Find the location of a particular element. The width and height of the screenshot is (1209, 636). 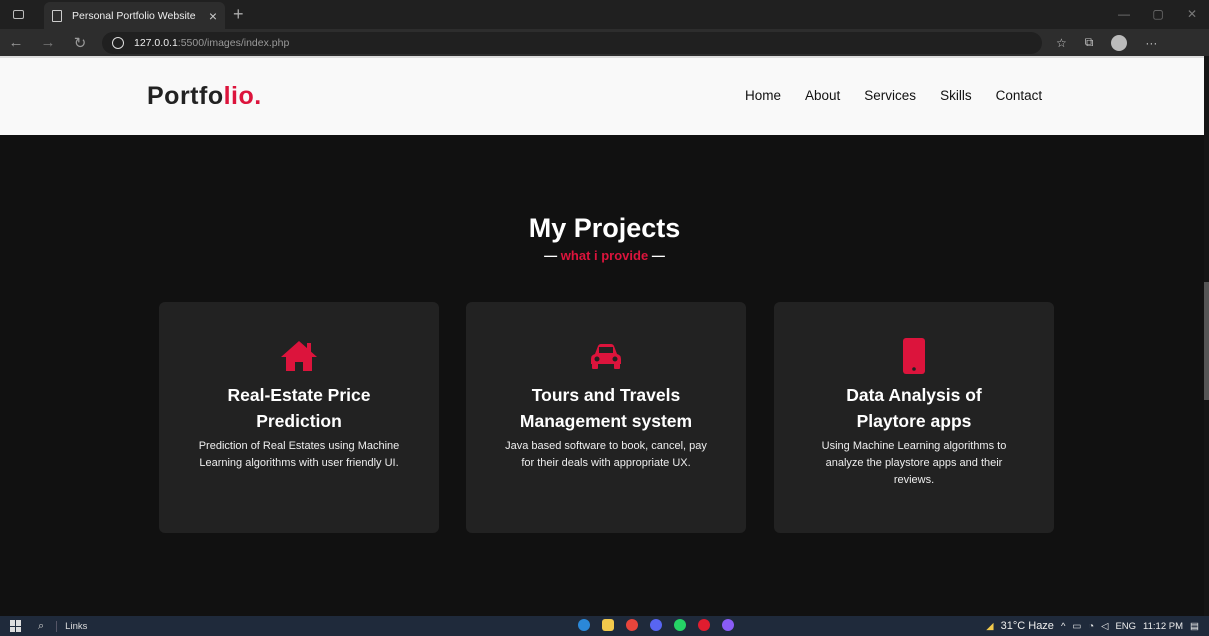

opera-icon is located at coordinates (704, 625).